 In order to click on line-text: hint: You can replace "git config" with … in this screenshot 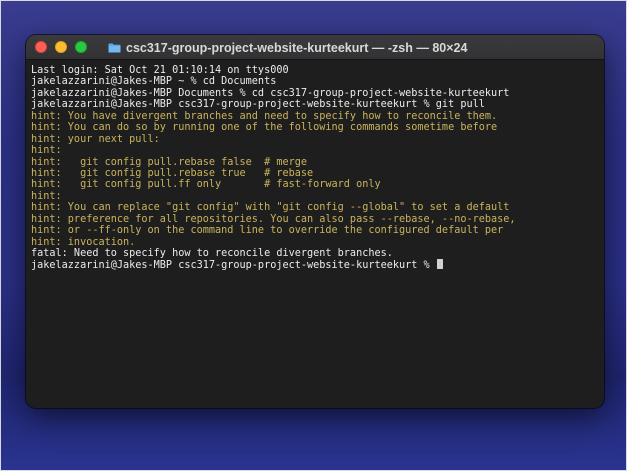, I will do `click(270, 208)`.